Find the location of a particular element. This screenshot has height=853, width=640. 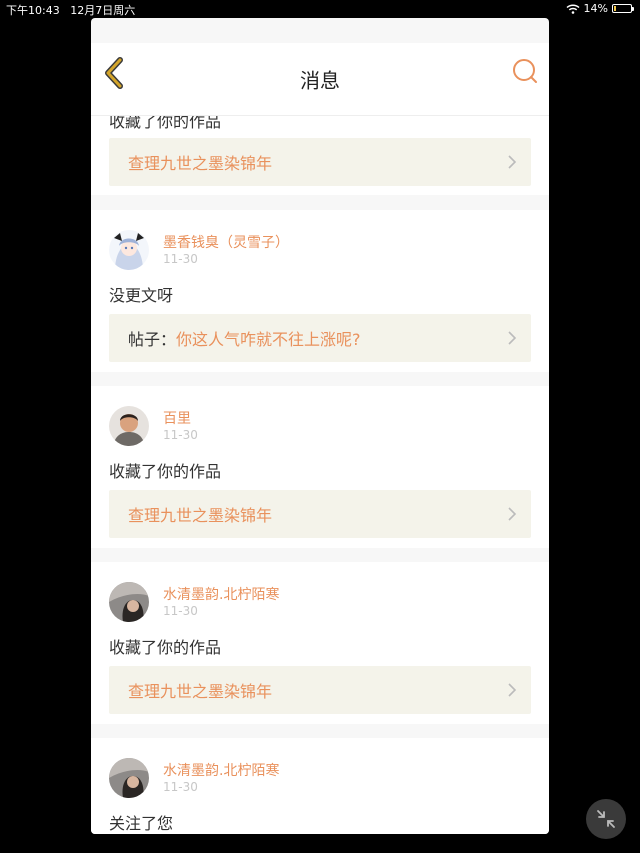

status-date: 12月7日周六 is located at coordinates (103, 10).